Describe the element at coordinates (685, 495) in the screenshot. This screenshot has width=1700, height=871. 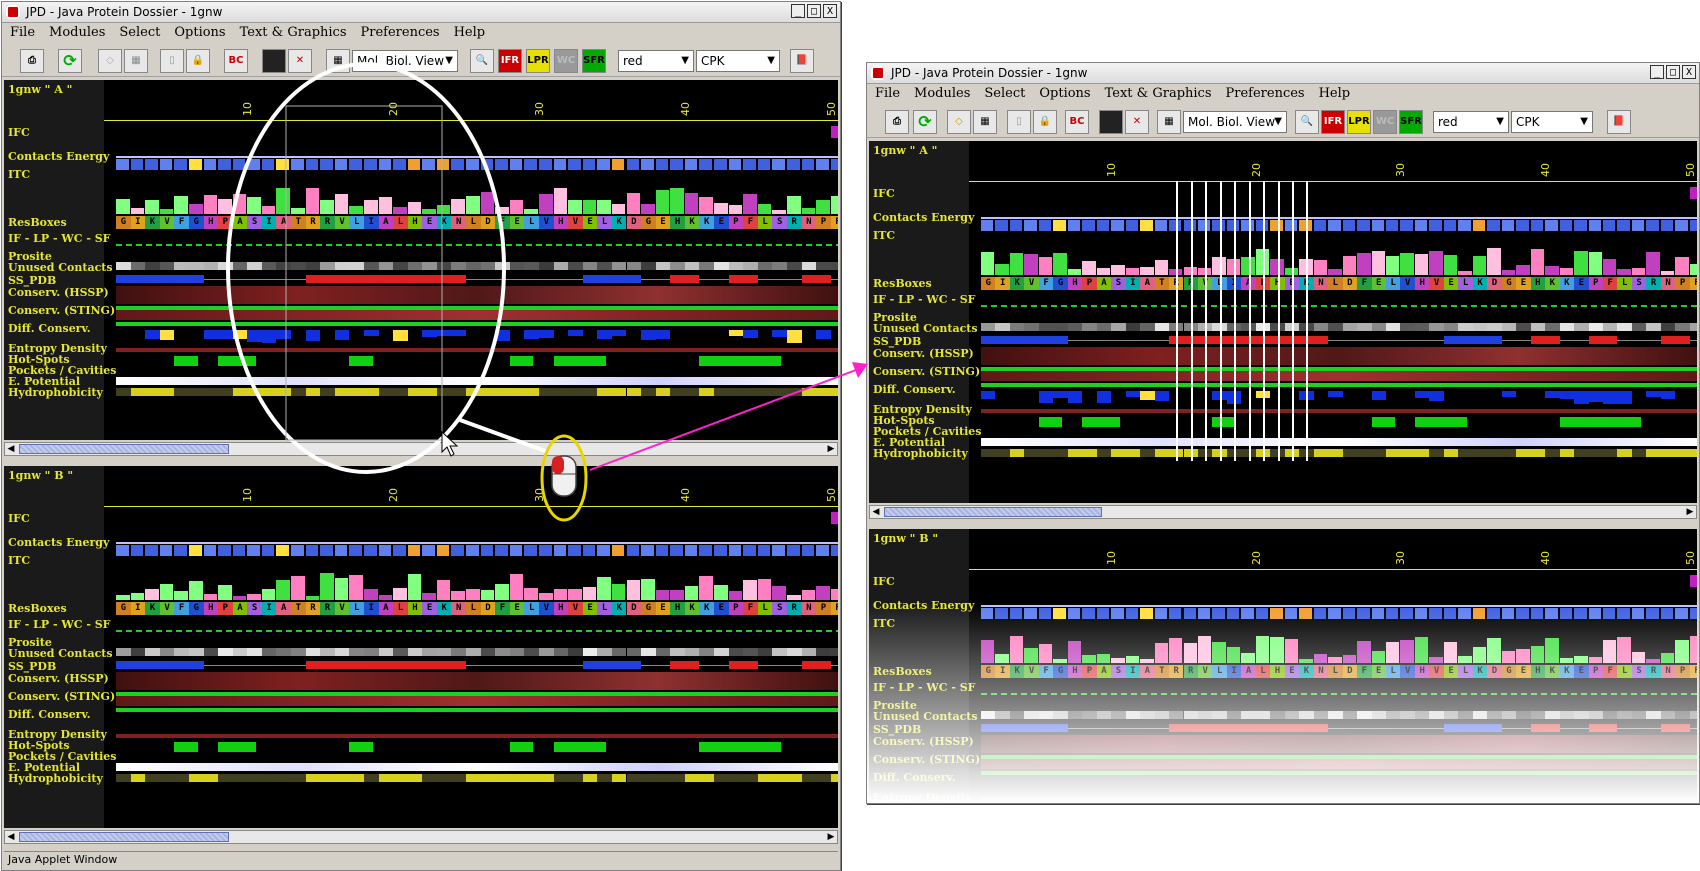
I see `ruler-tick-label: 40` at that location.